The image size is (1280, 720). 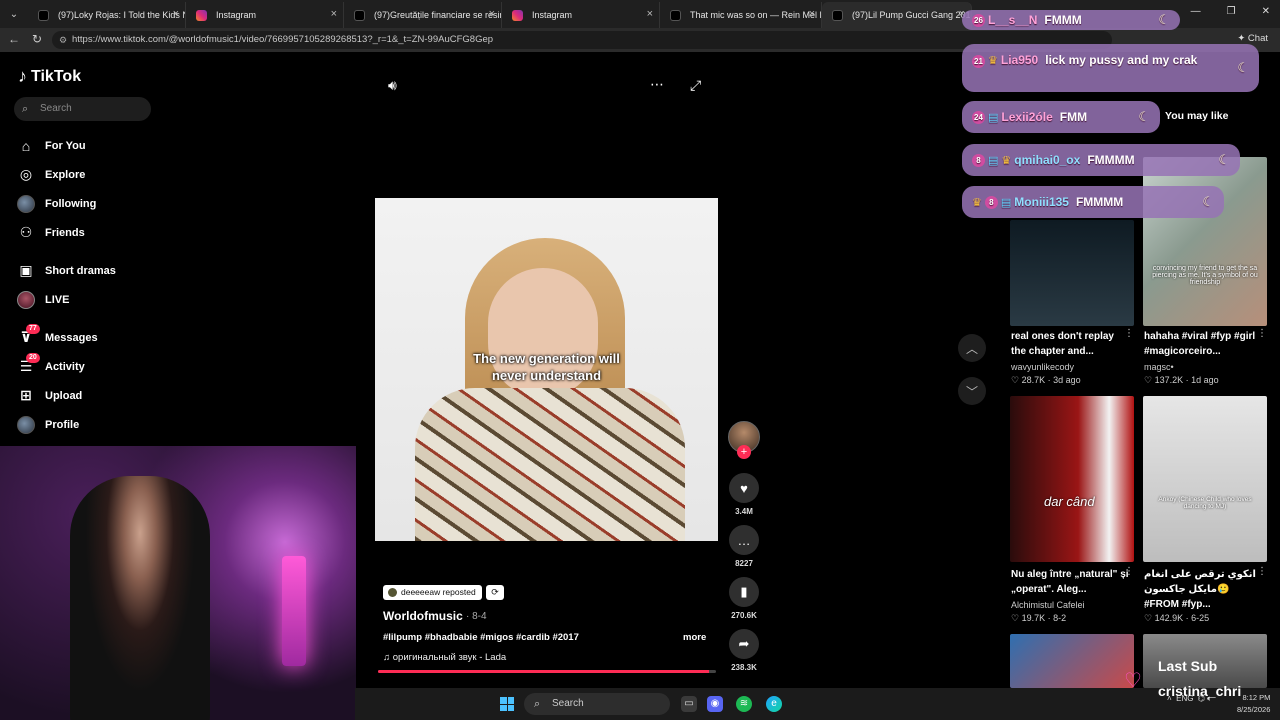 I want to click on edge-icon: e, so click(x=774, y=704).